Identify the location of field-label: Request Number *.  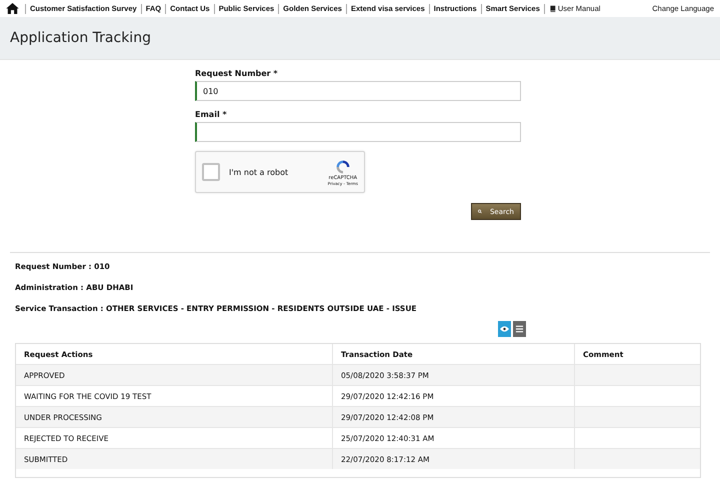
(237, 73).